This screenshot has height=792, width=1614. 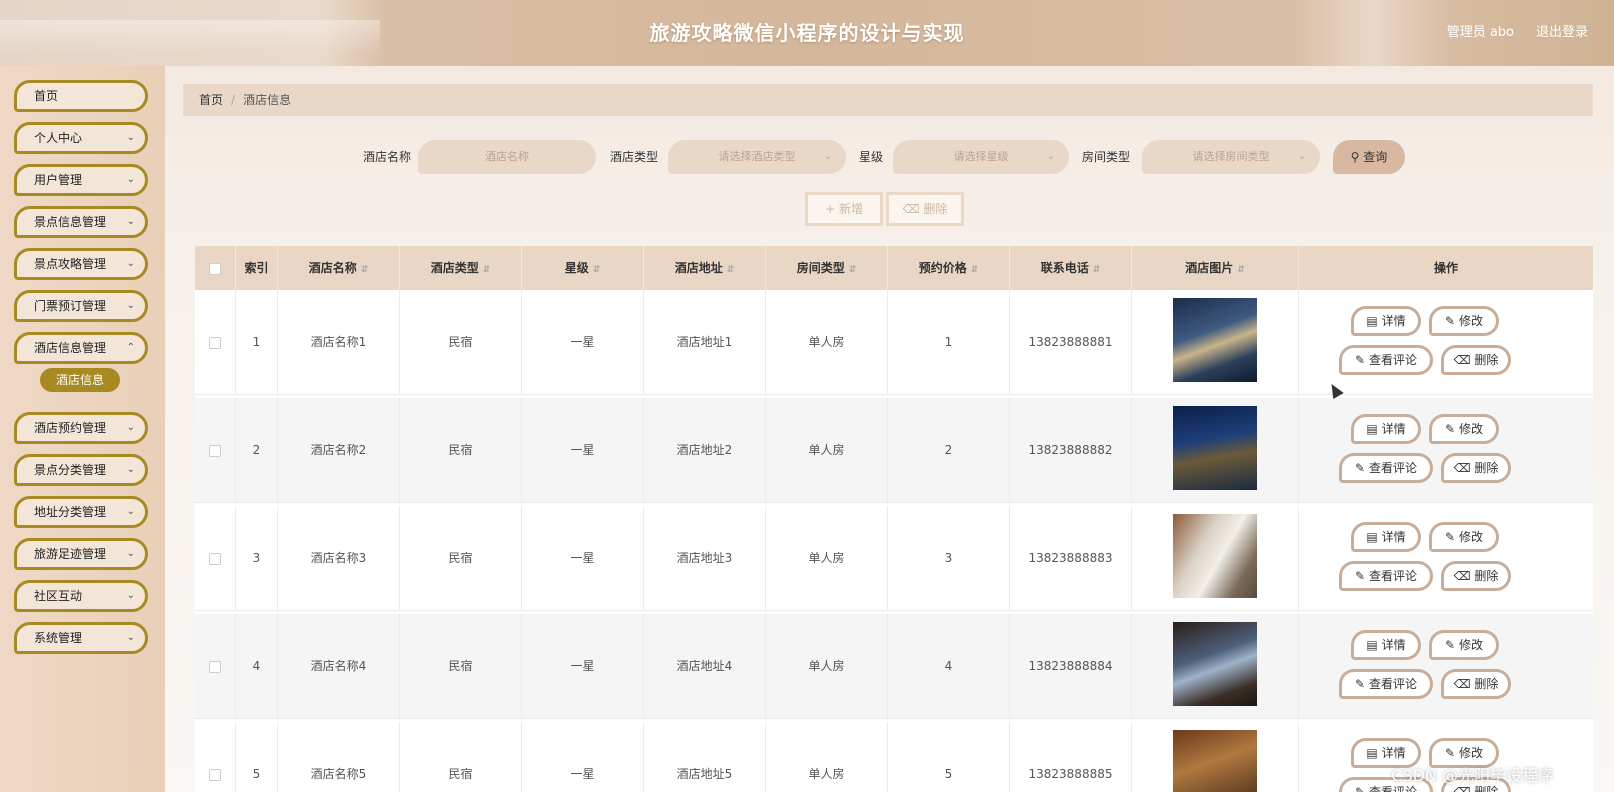 I want to click on bulk-delete-button: ⌫ 删除, so click(x=925, y=209).